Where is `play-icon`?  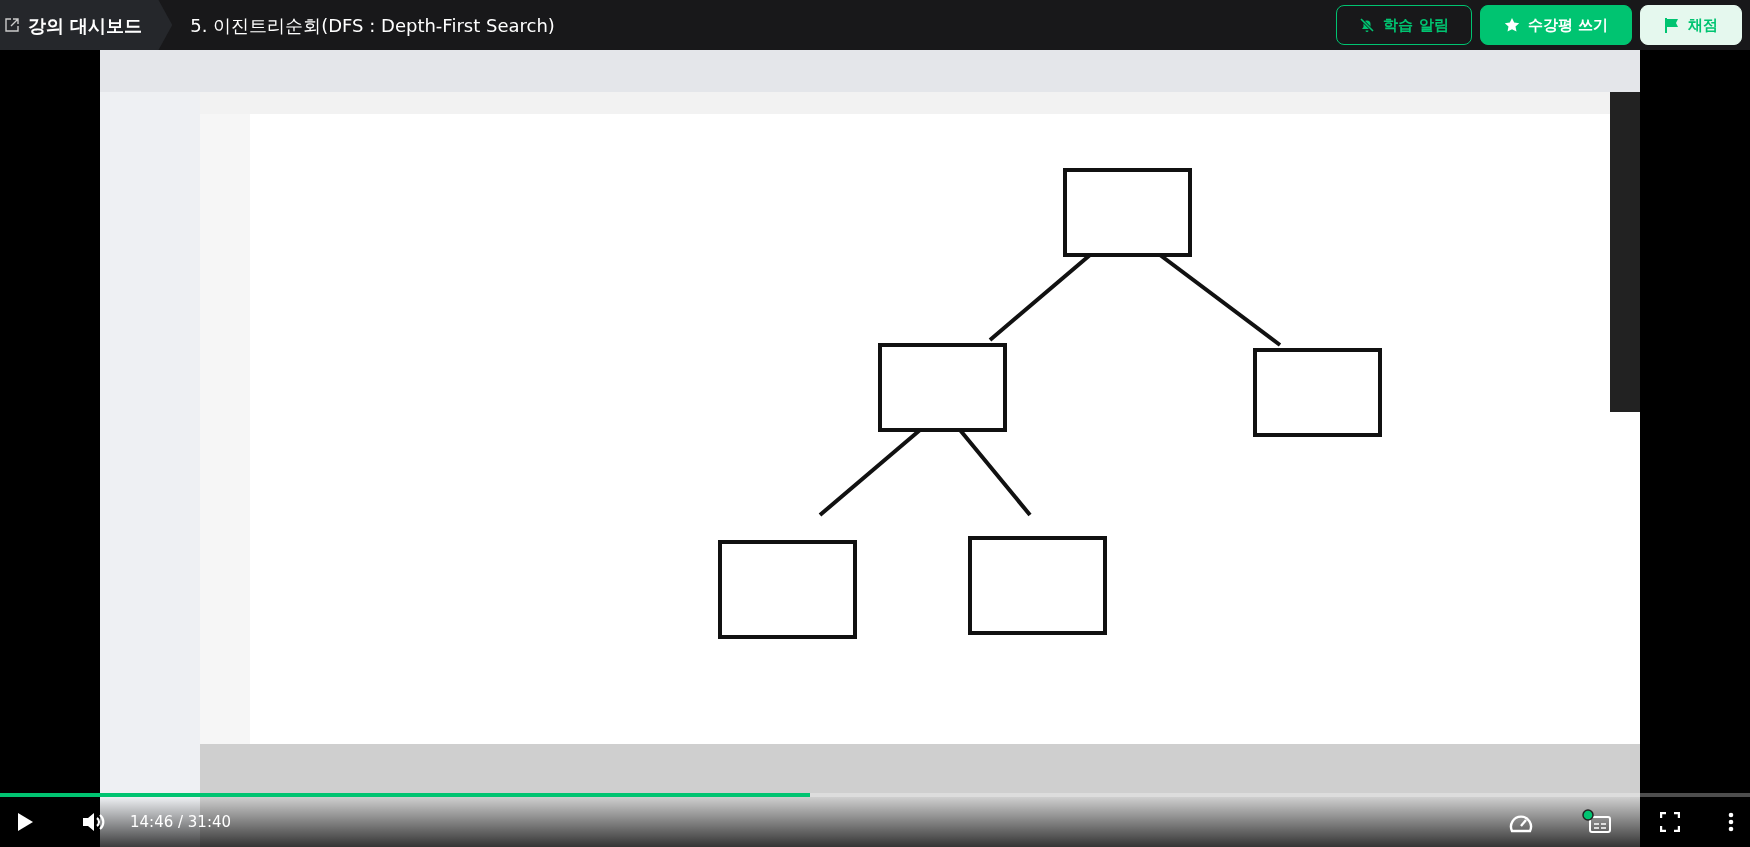 play-icon is located at coordinates (25, 822).